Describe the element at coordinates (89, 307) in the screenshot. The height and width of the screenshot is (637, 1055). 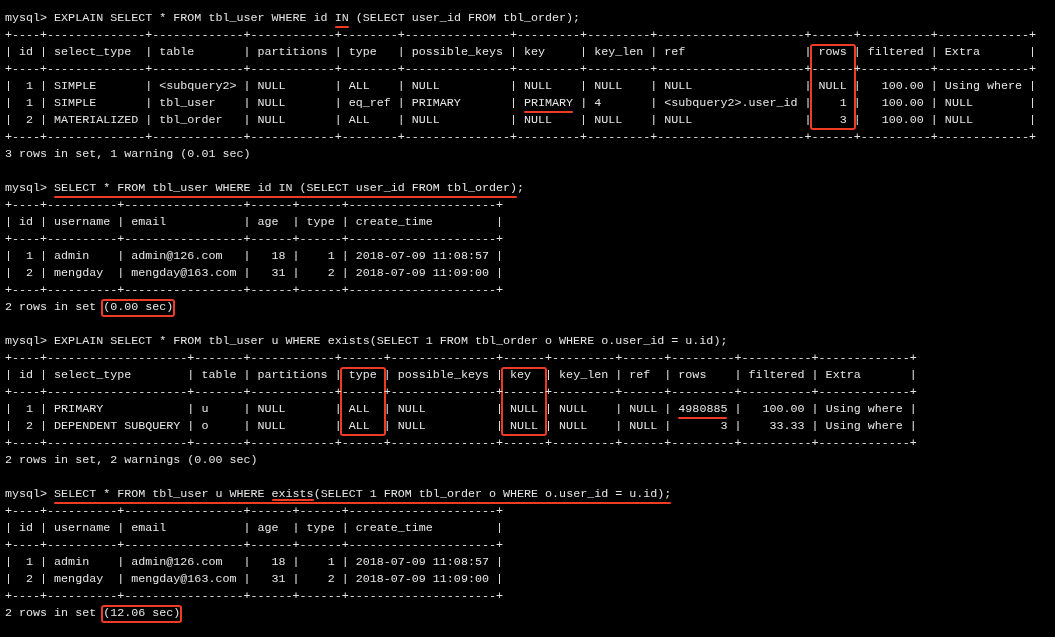
I see `terminal-line: 2 rows in set (0.00 sec)` at that location.